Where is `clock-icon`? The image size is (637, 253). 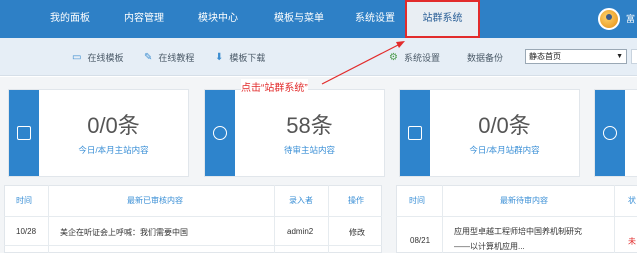 clock-icon is located at coordinates (220, 133).